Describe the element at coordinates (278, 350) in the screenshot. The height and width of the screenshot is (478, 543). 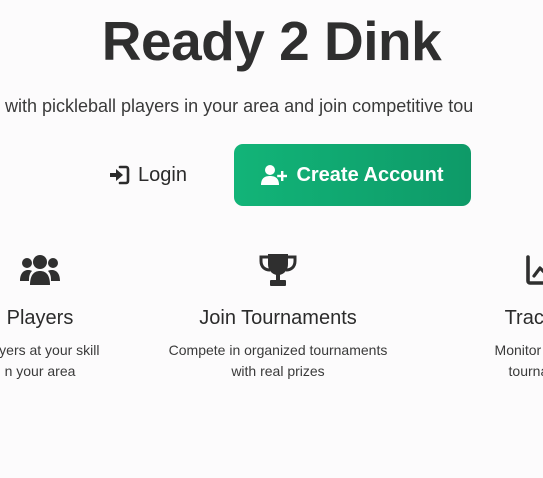
I see `feature-desc-line: Compete in organized tournaments` at that location.